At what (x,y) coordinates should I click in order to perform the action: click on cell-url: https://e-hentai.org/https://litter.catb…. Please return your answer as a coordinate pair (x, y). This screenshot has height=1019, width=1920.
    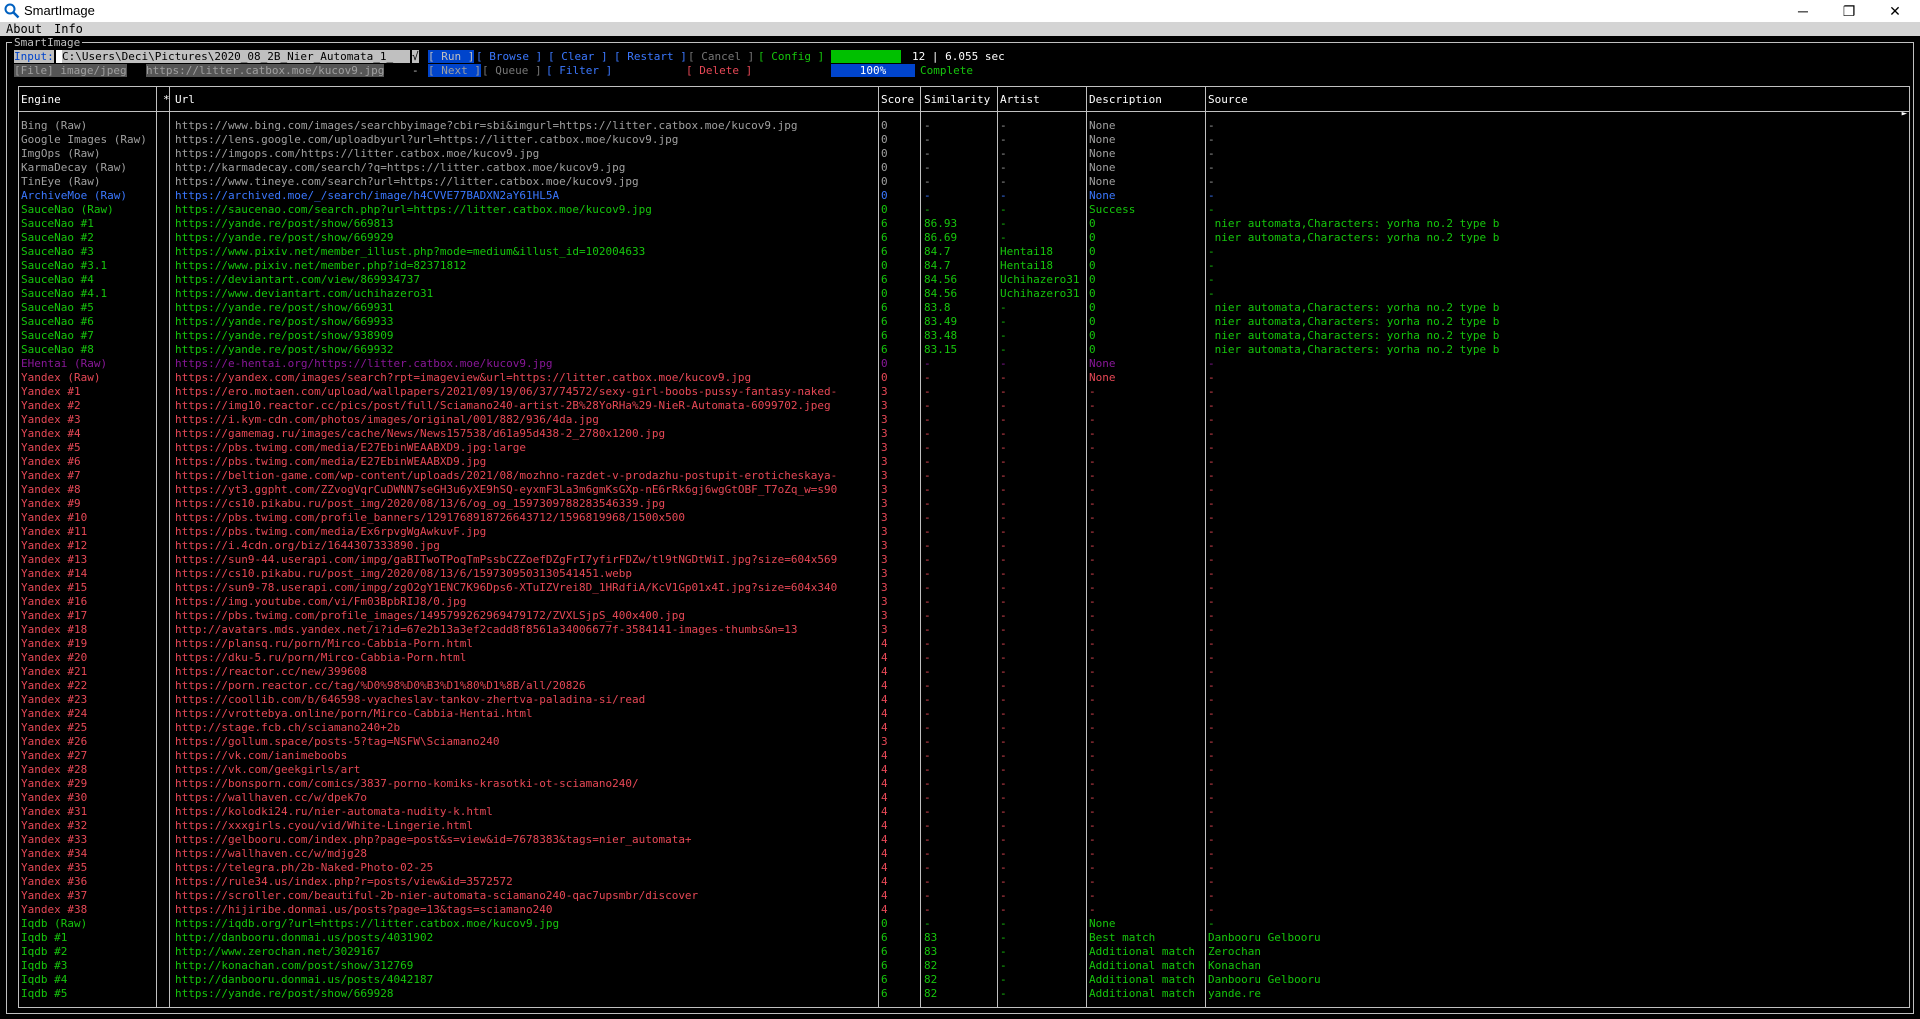
    Looking at the image, I should click on (525, 364).